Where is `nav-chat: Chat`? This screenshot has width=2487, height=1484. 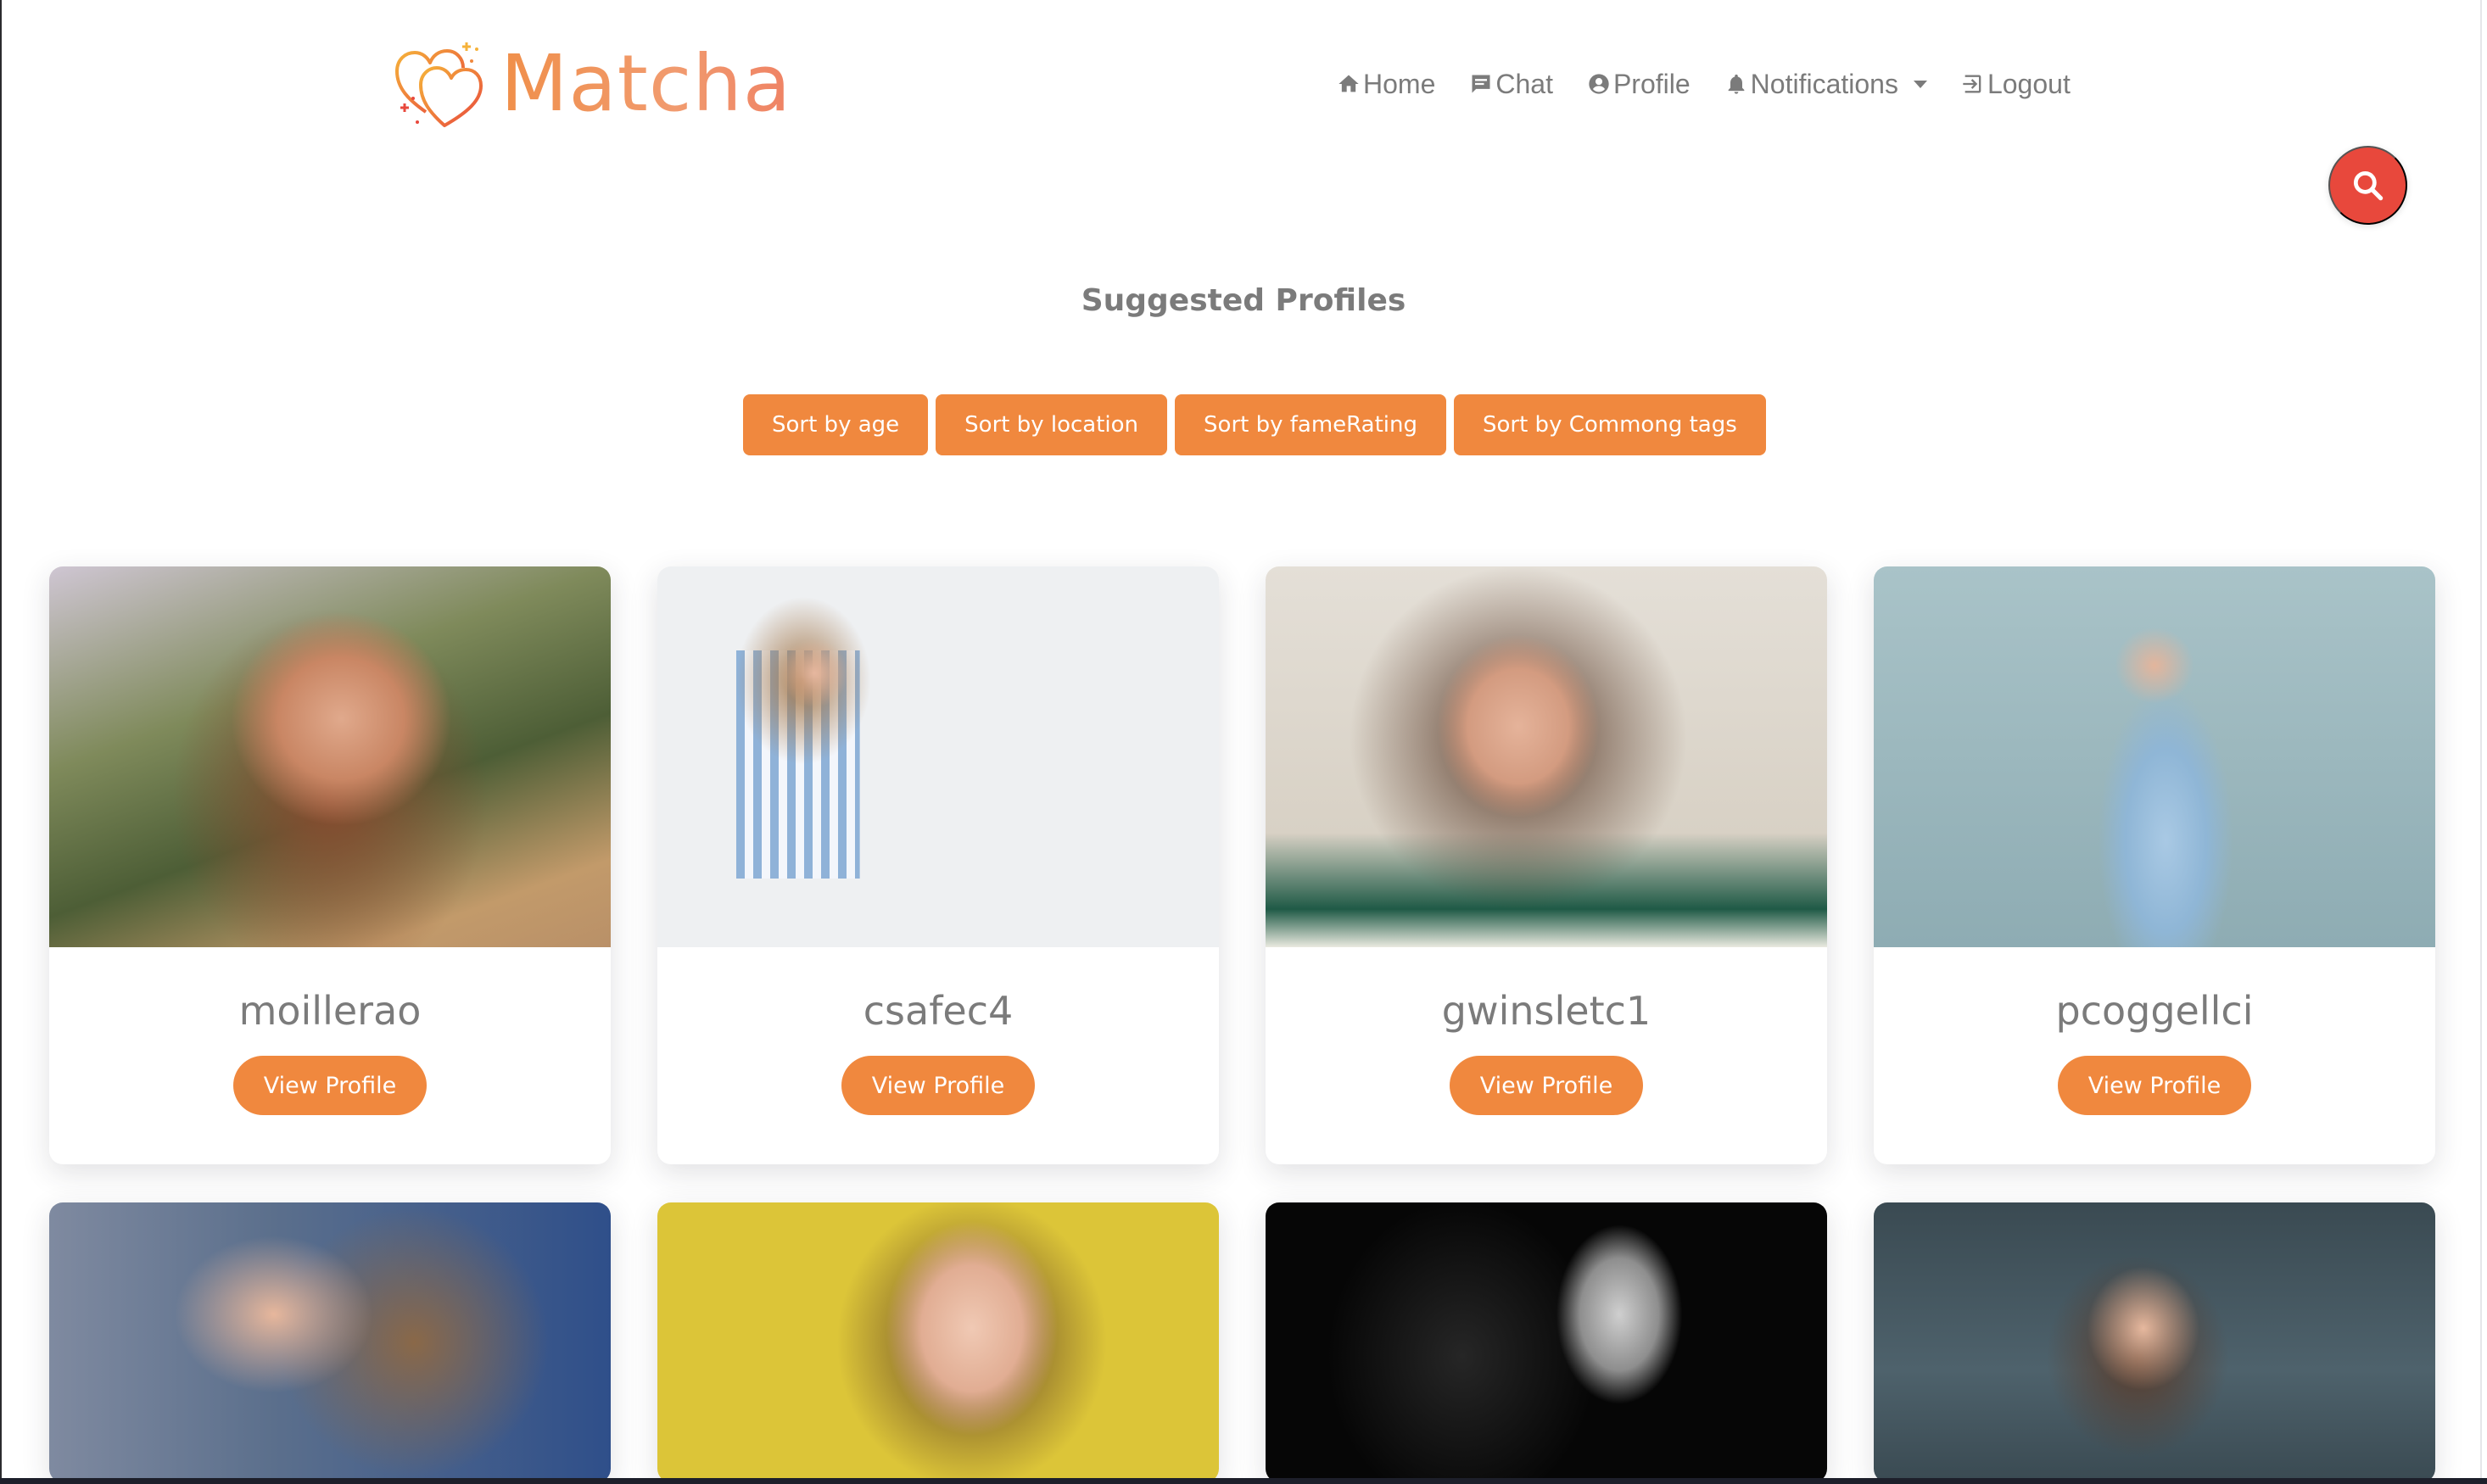
nav-chat: Chat is located at coordinates (1511, 84).